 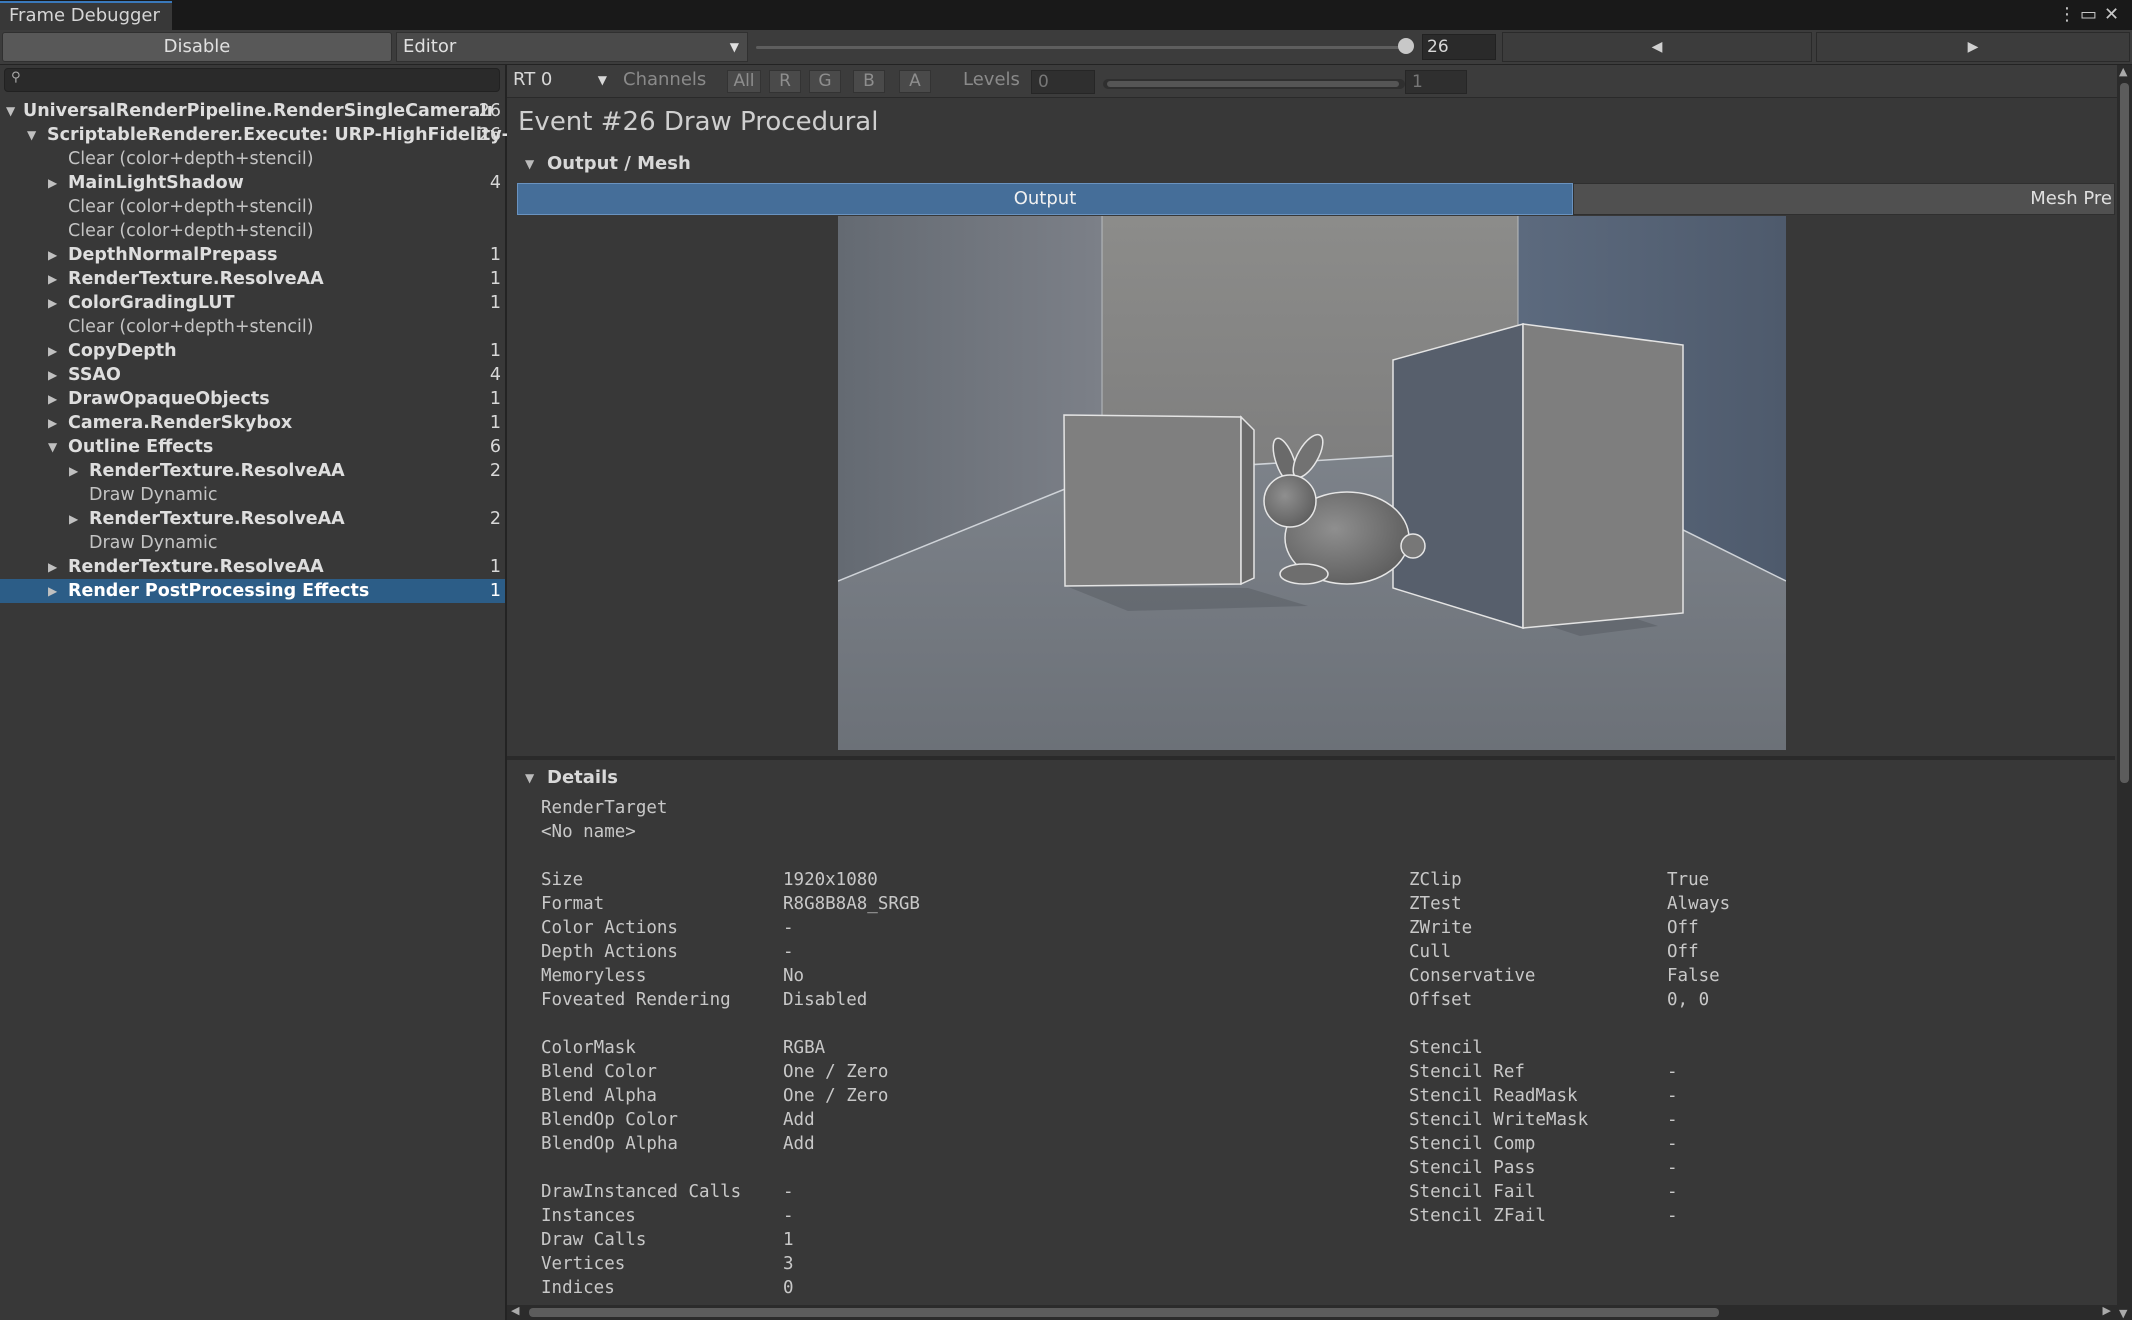 I want to click on levels-range-slider, so click(x=1254, y=84).